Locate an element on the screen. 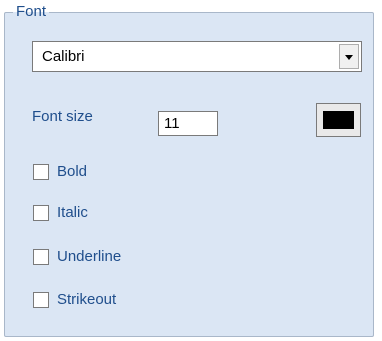  color-swatch is located at coordinates (338, 120).